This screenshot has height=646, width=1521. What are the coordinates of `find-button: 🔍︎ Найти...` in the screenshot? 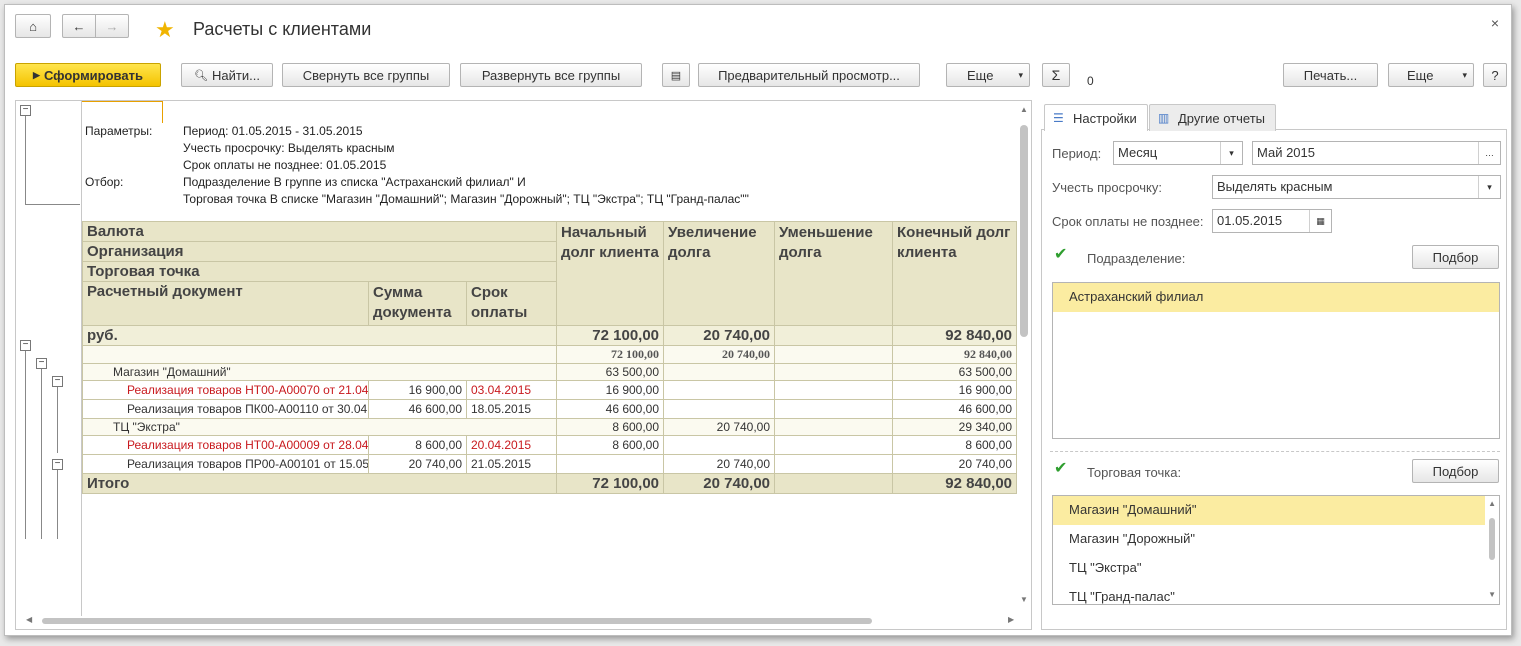 It's located at (227, 75).